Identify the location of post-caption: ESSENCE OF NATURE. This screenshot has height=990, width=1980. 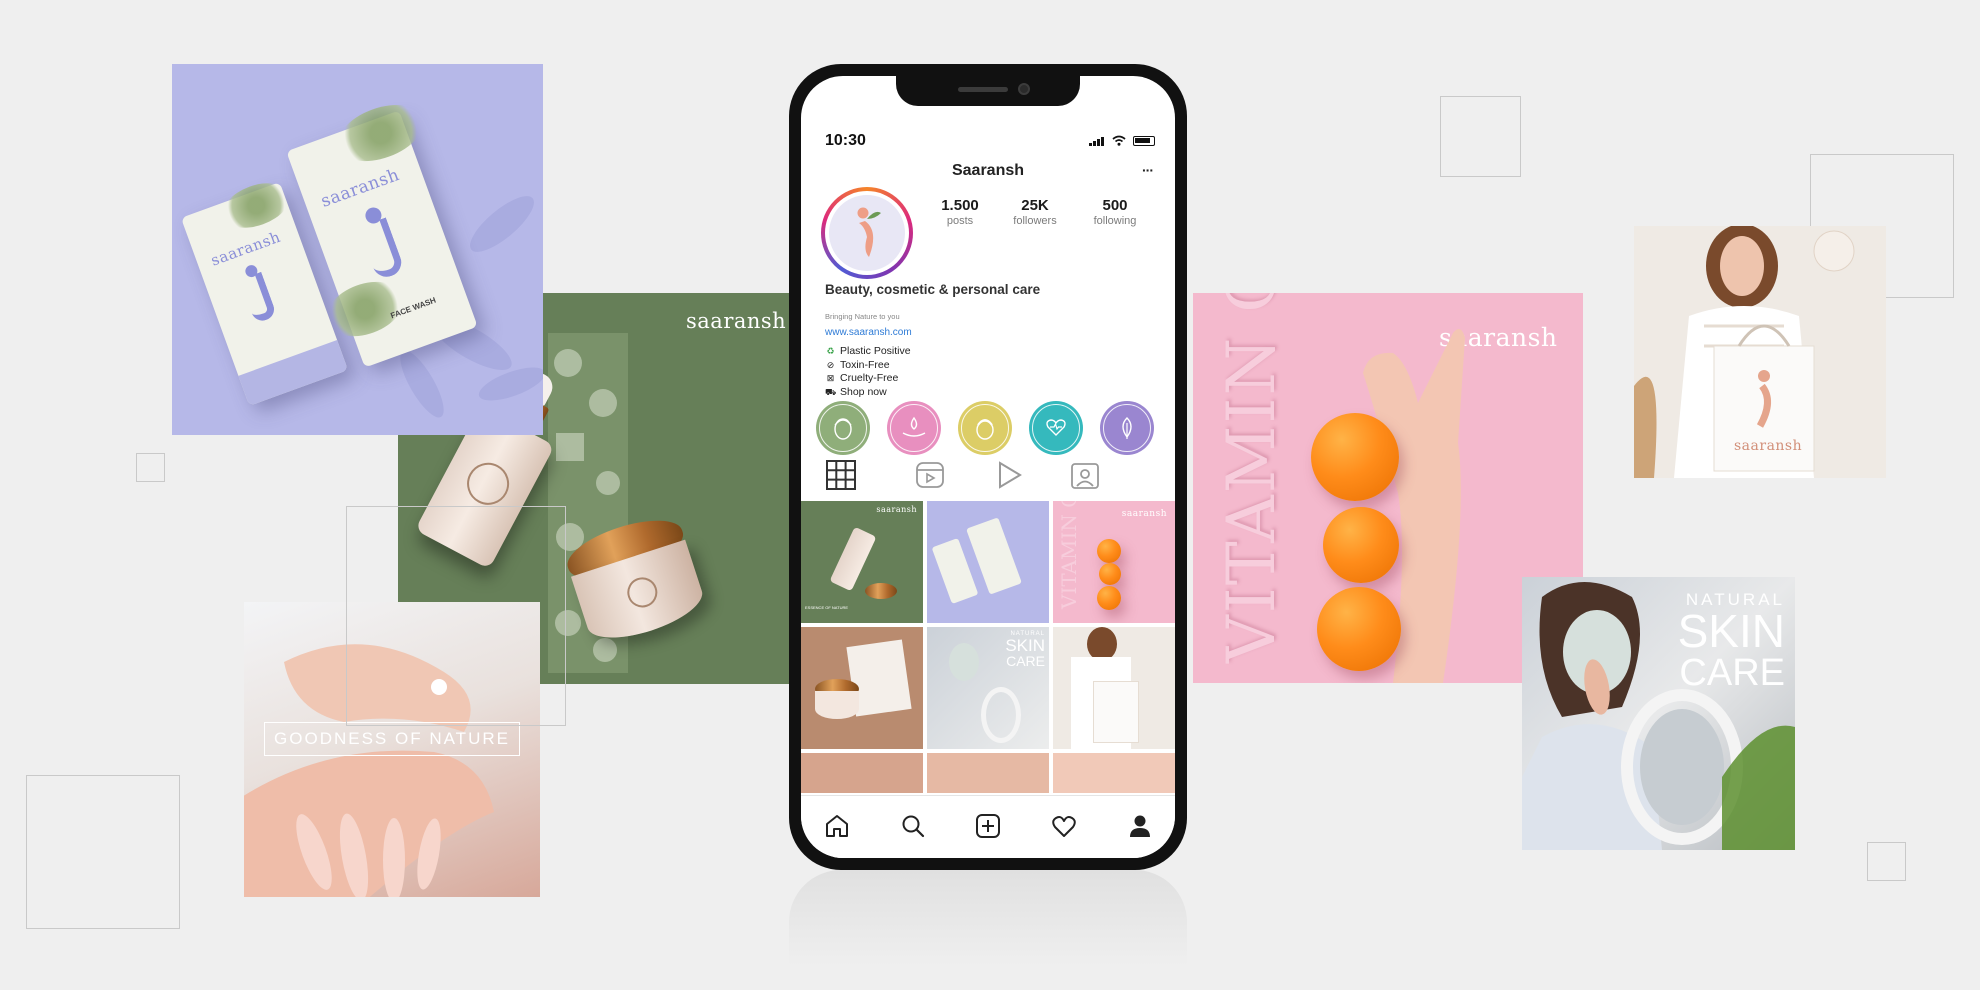
(827, 607).